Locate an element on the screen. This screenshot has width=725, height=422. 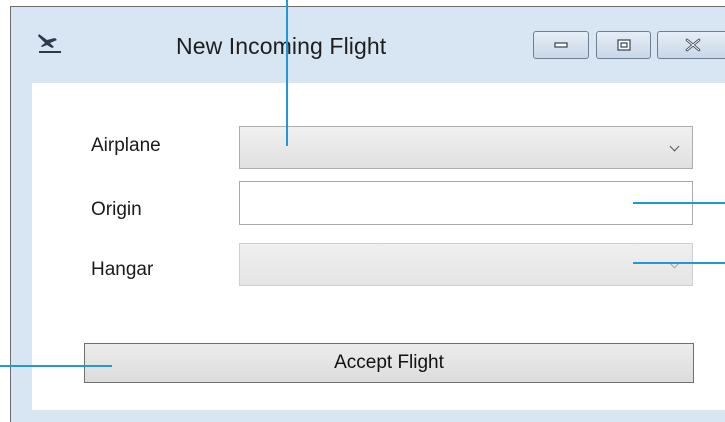
accept-flight-button: Accept Flight is located at coordinates (389, 363).